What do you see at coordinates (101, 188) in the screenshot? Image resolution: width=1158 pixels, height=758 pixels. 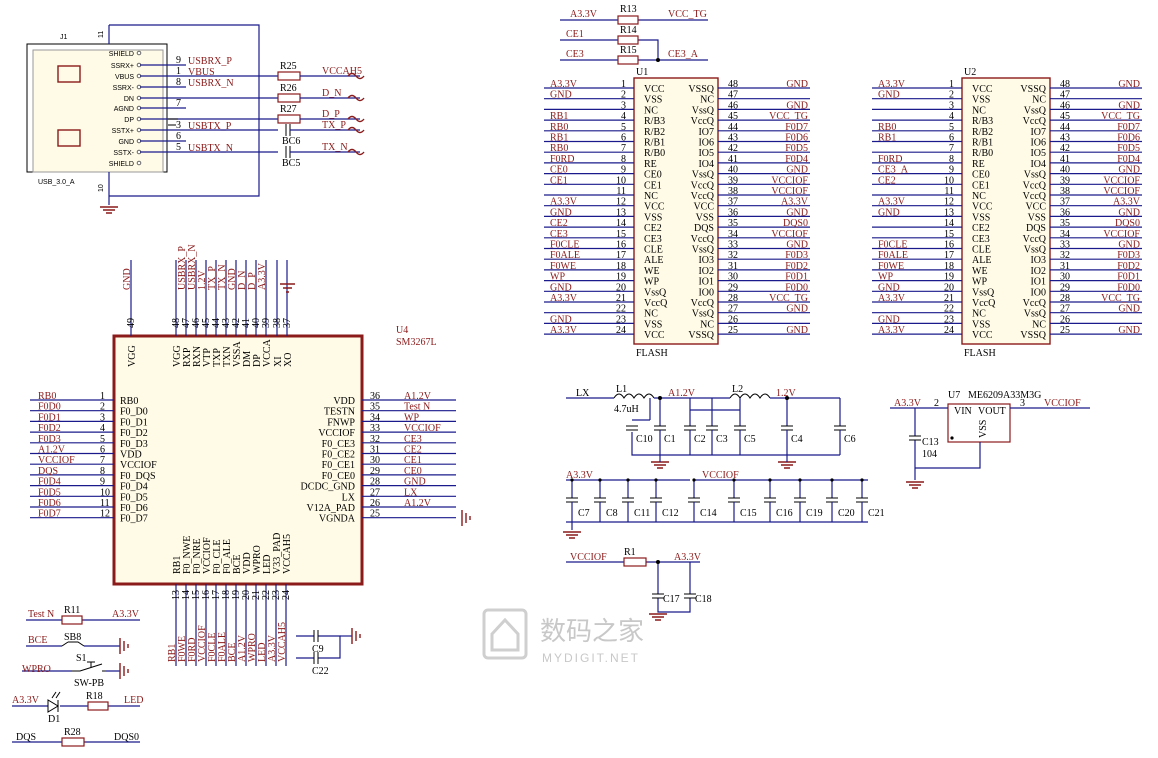 I see `svg-text: 10` at bounding box center [101, 188].